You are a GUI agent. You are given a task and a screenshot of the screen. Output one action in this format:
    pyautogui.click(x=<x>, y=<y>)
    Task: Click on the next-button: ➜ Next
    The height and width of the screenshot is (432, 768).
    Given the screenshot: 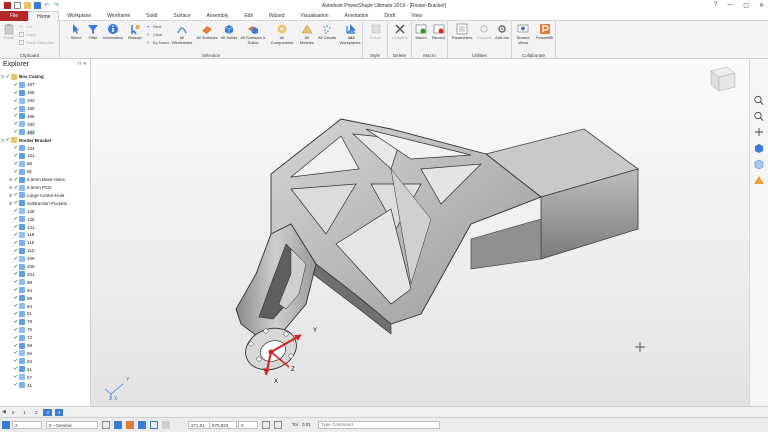 What is the action you would take?
    pyautogui.click(x=153, y=26)
    